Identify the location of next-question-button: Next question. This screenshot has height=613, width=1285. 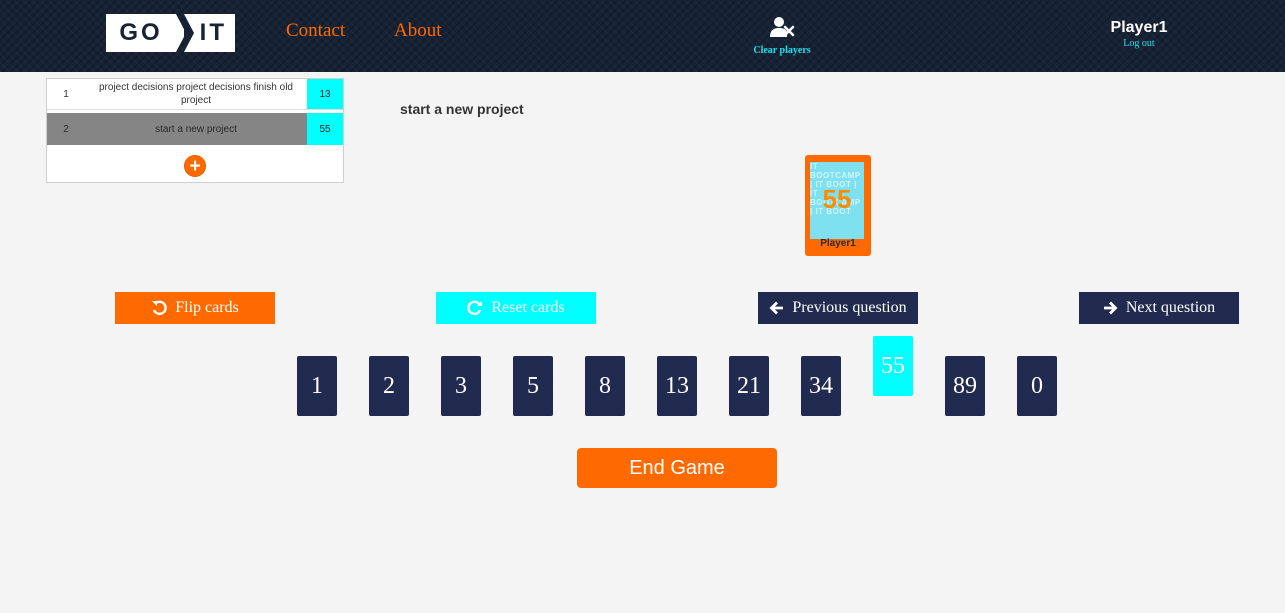
(1159, 308).